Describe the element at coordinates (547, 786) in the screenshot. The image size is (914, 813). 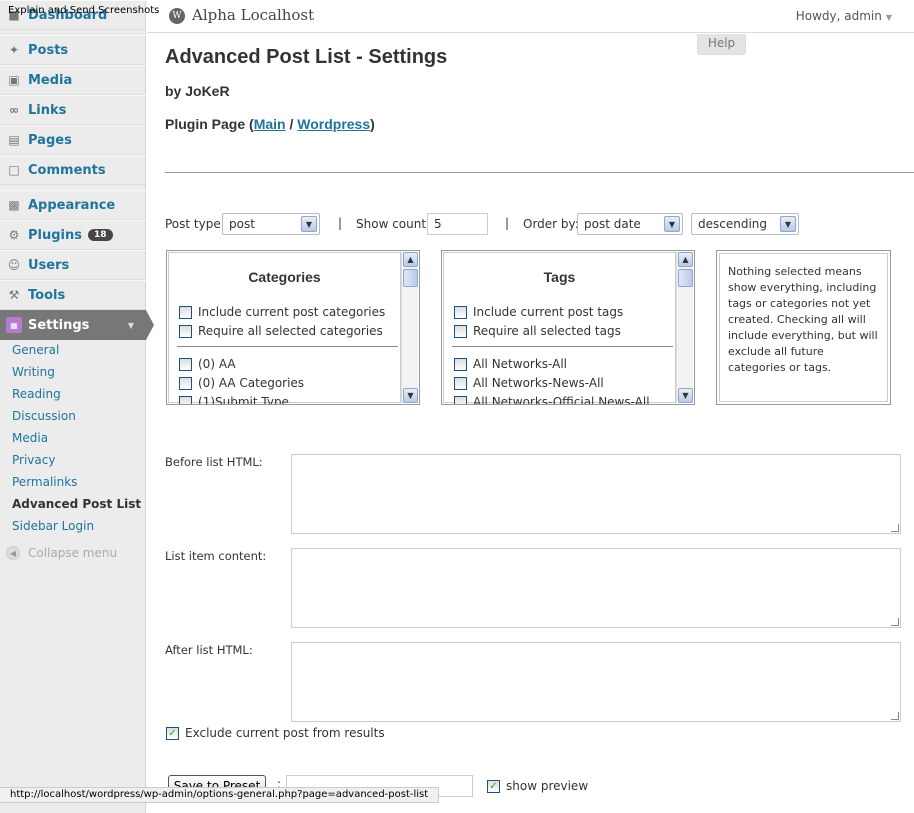
I see `show-preview-label: show preview` at that location.